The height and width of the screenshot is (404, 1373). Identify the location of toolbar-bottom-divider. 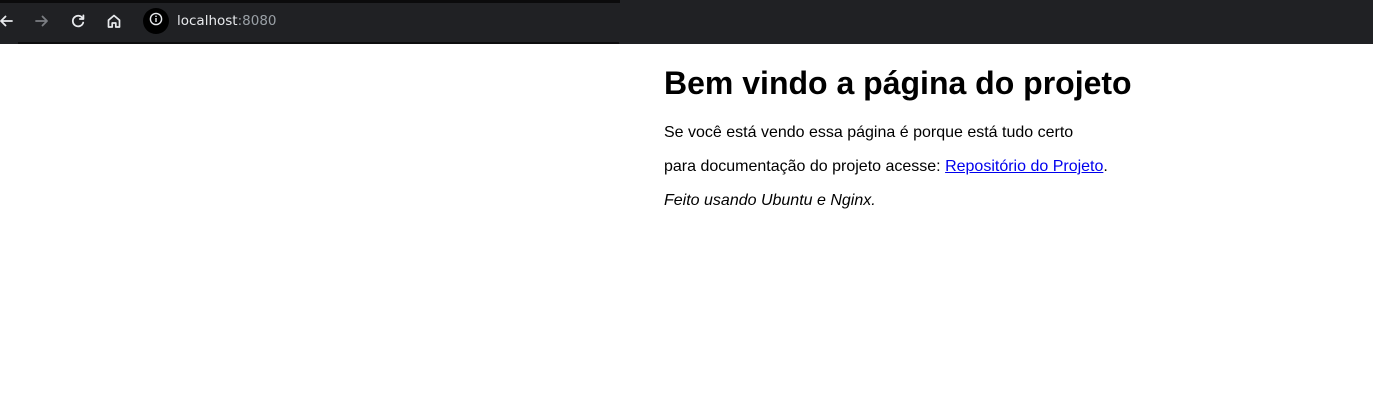
(318, 43).